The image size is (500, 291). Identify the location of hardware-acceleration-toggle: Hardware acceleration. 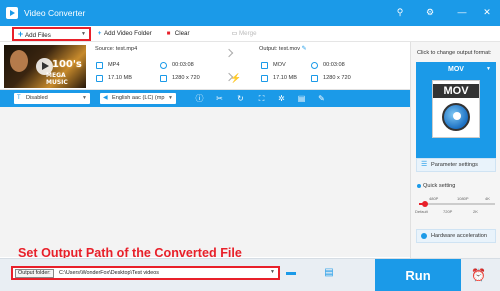
(456, 236).